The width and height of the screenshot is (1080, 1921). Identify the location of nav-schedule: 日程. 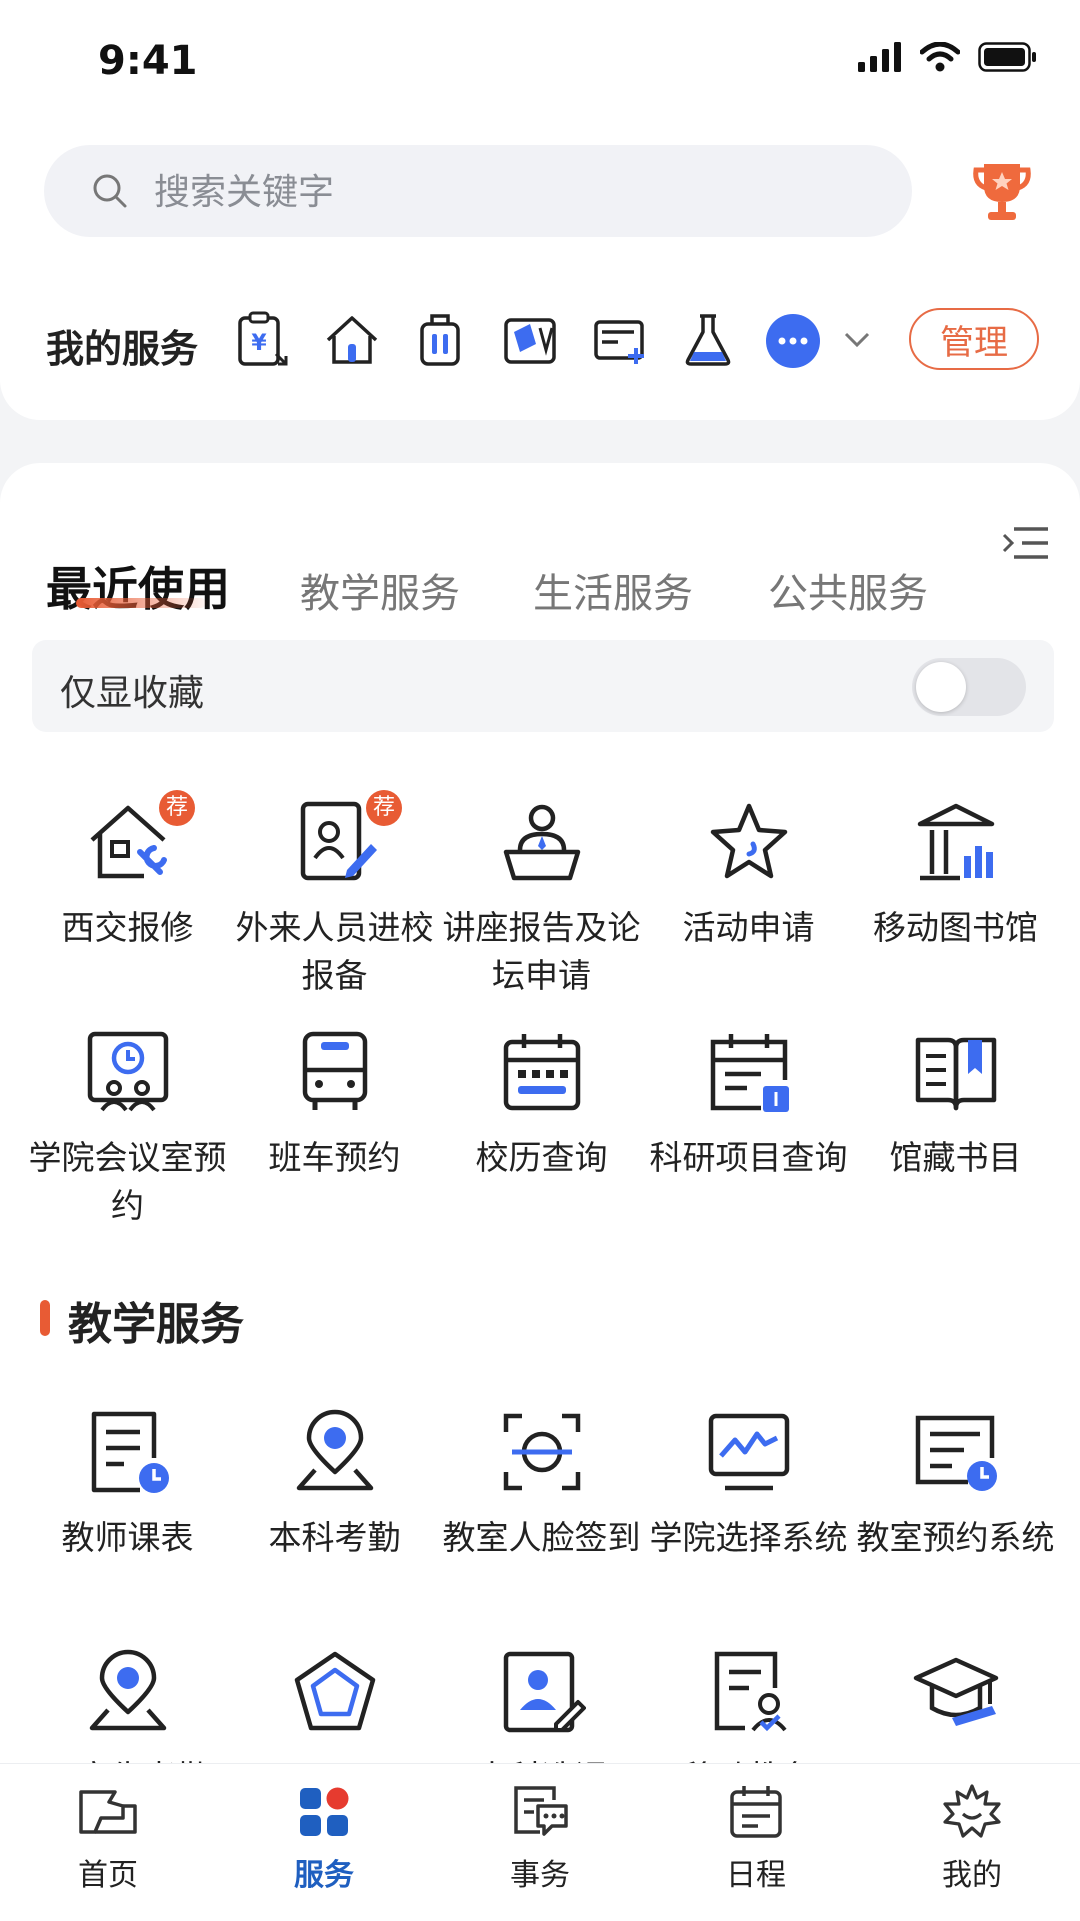
(756, 1839).